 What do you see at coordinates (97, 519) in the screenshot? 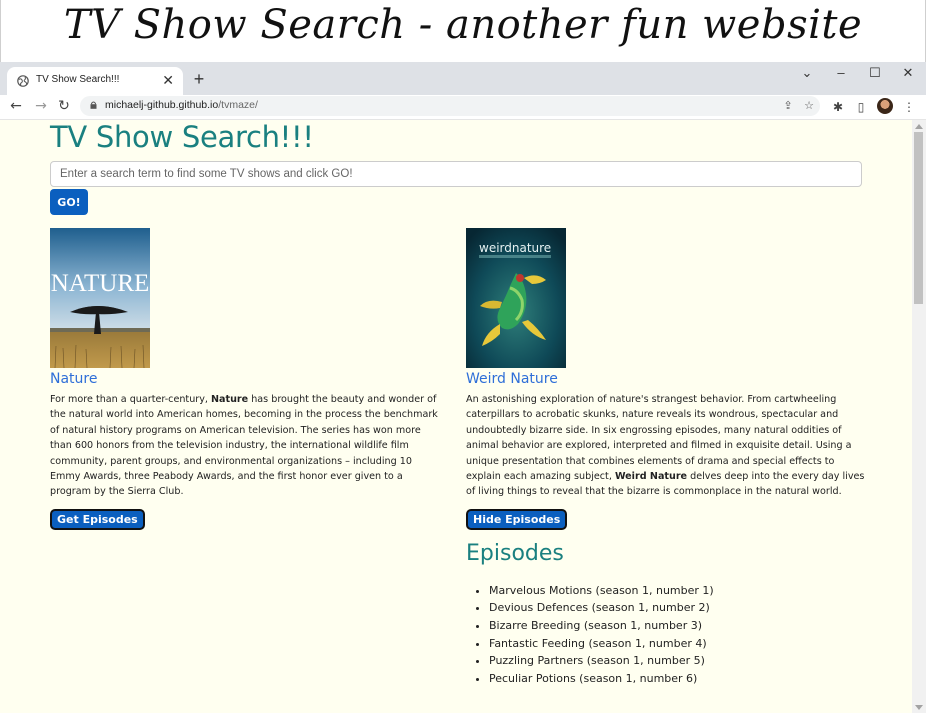
I see `get-episodes-button: Get Episodes` at bounding box center [97, 519].